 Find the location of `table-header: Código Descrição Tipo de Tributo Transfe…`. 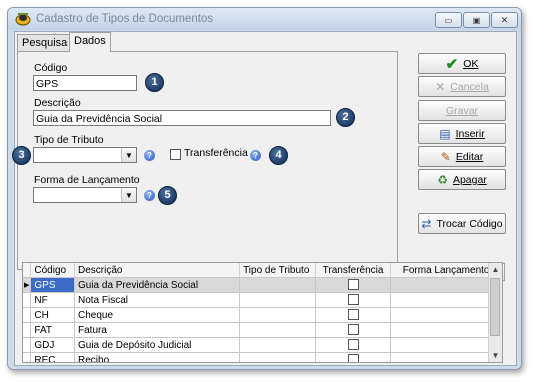

table-header: Código Descrição Tipo de Tributo Transfe… is located at coordinates (262, 270).